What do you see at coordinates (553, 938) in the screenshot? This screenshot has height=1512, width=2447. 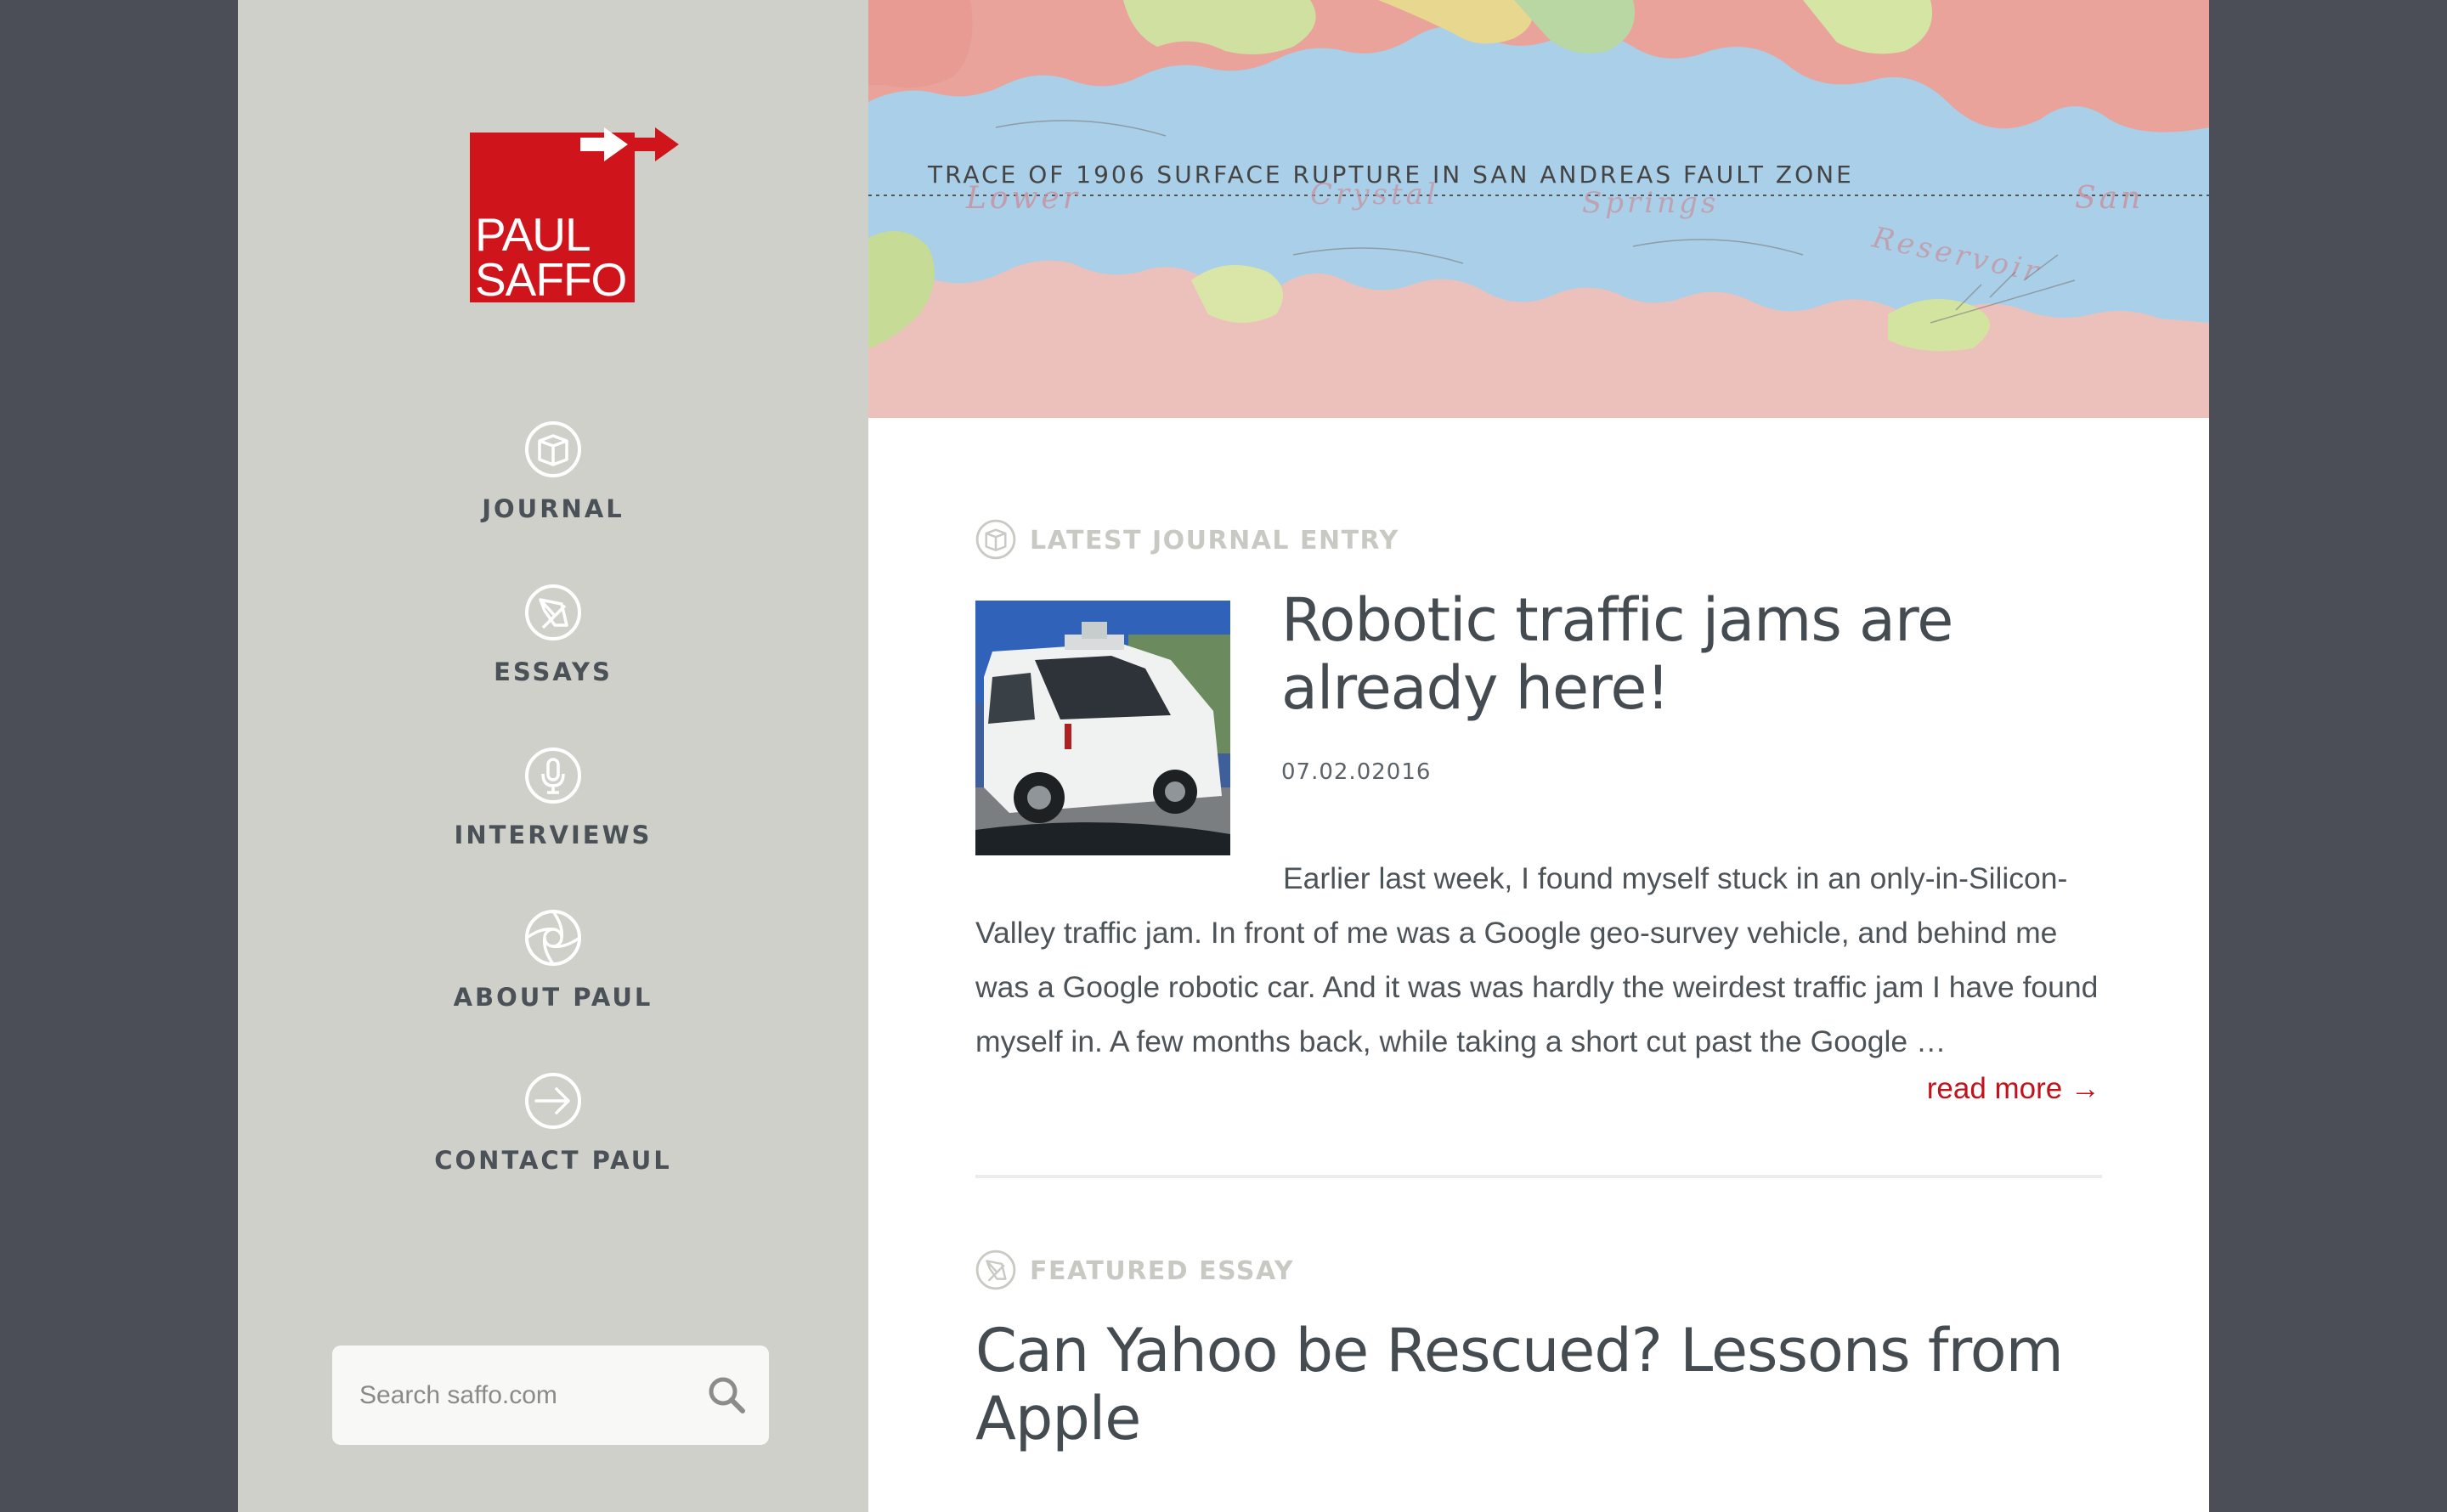 I see `aperture-icon` at bounding box center [553, 938].